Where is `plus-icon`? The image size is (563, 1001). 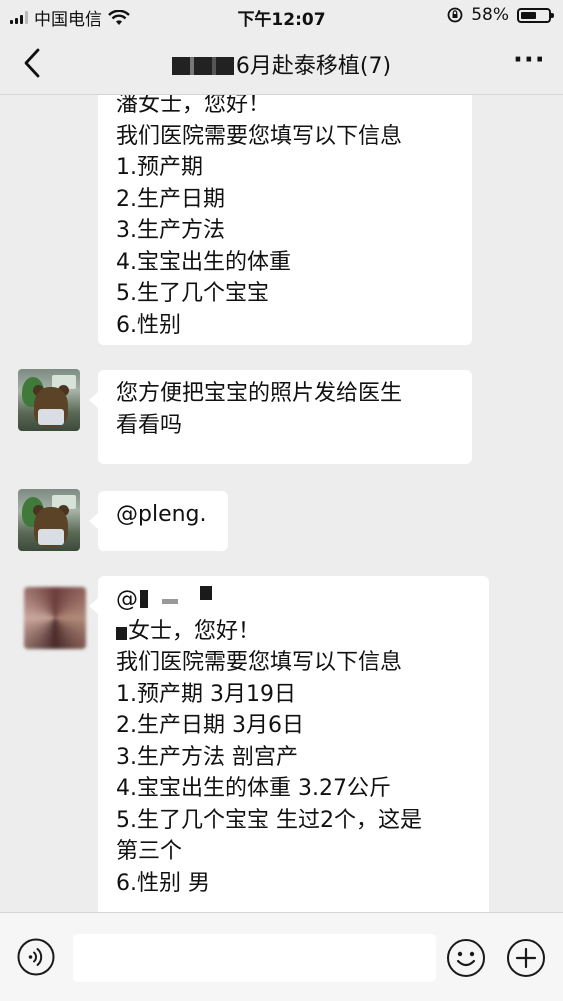
plus-icon is located at coordinates (526, 958).